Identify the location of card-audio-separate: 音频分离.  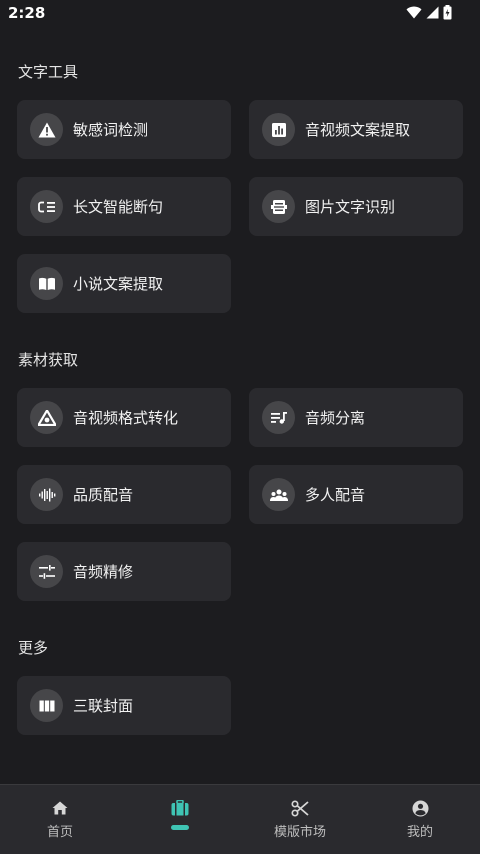
(356, 417).